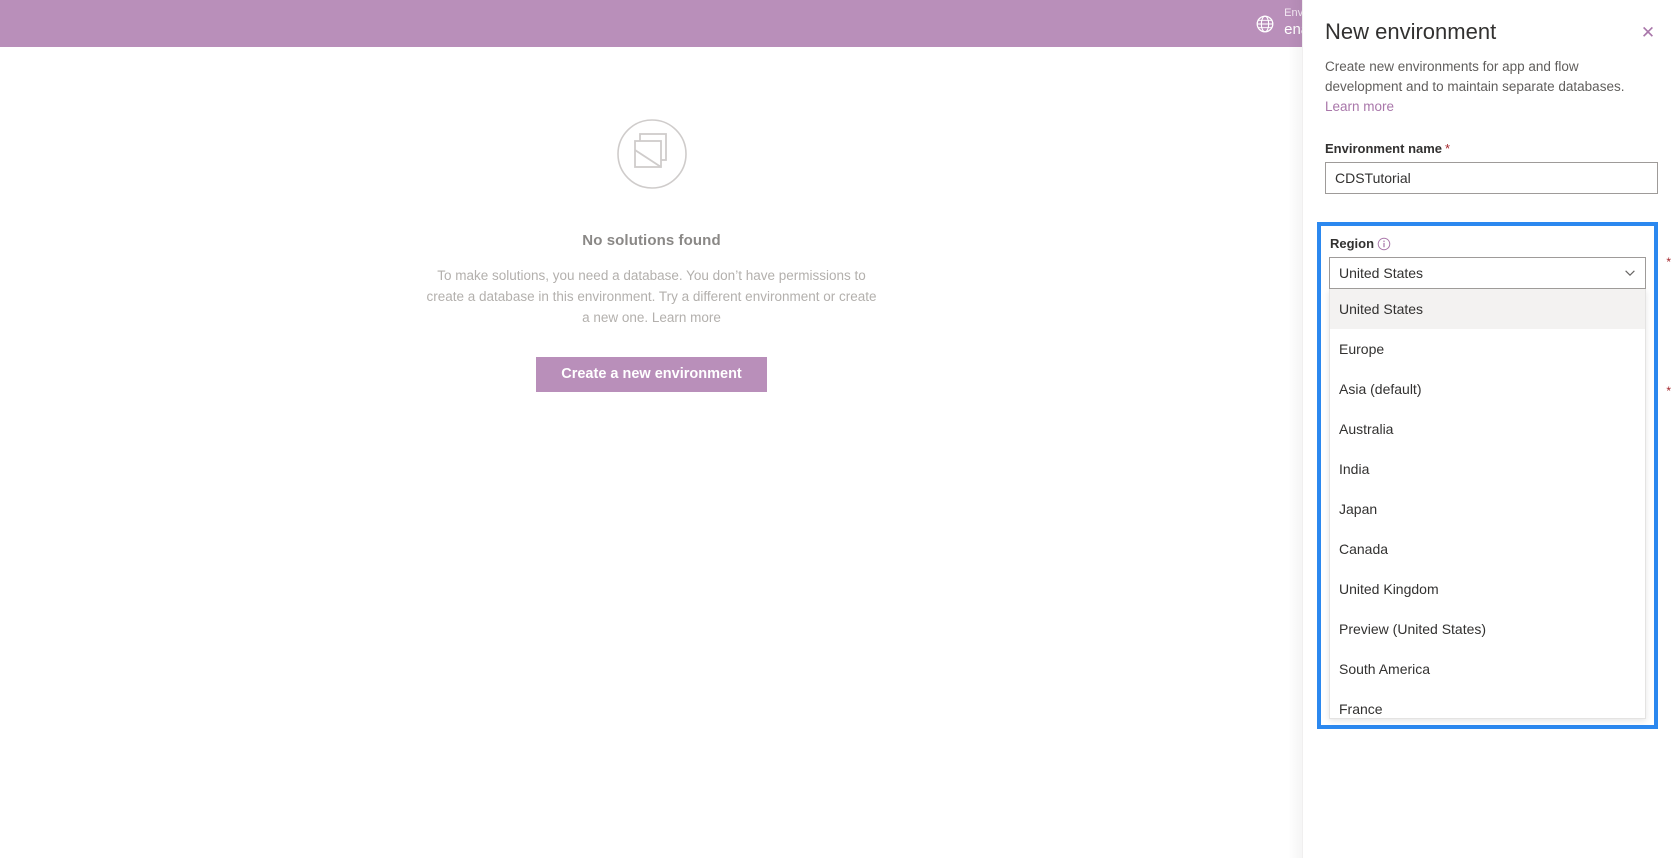 The height and width of the screenshot is (858, 1680). I want to click on environment-name-field-block: Environment name *, so click(1491, 168).